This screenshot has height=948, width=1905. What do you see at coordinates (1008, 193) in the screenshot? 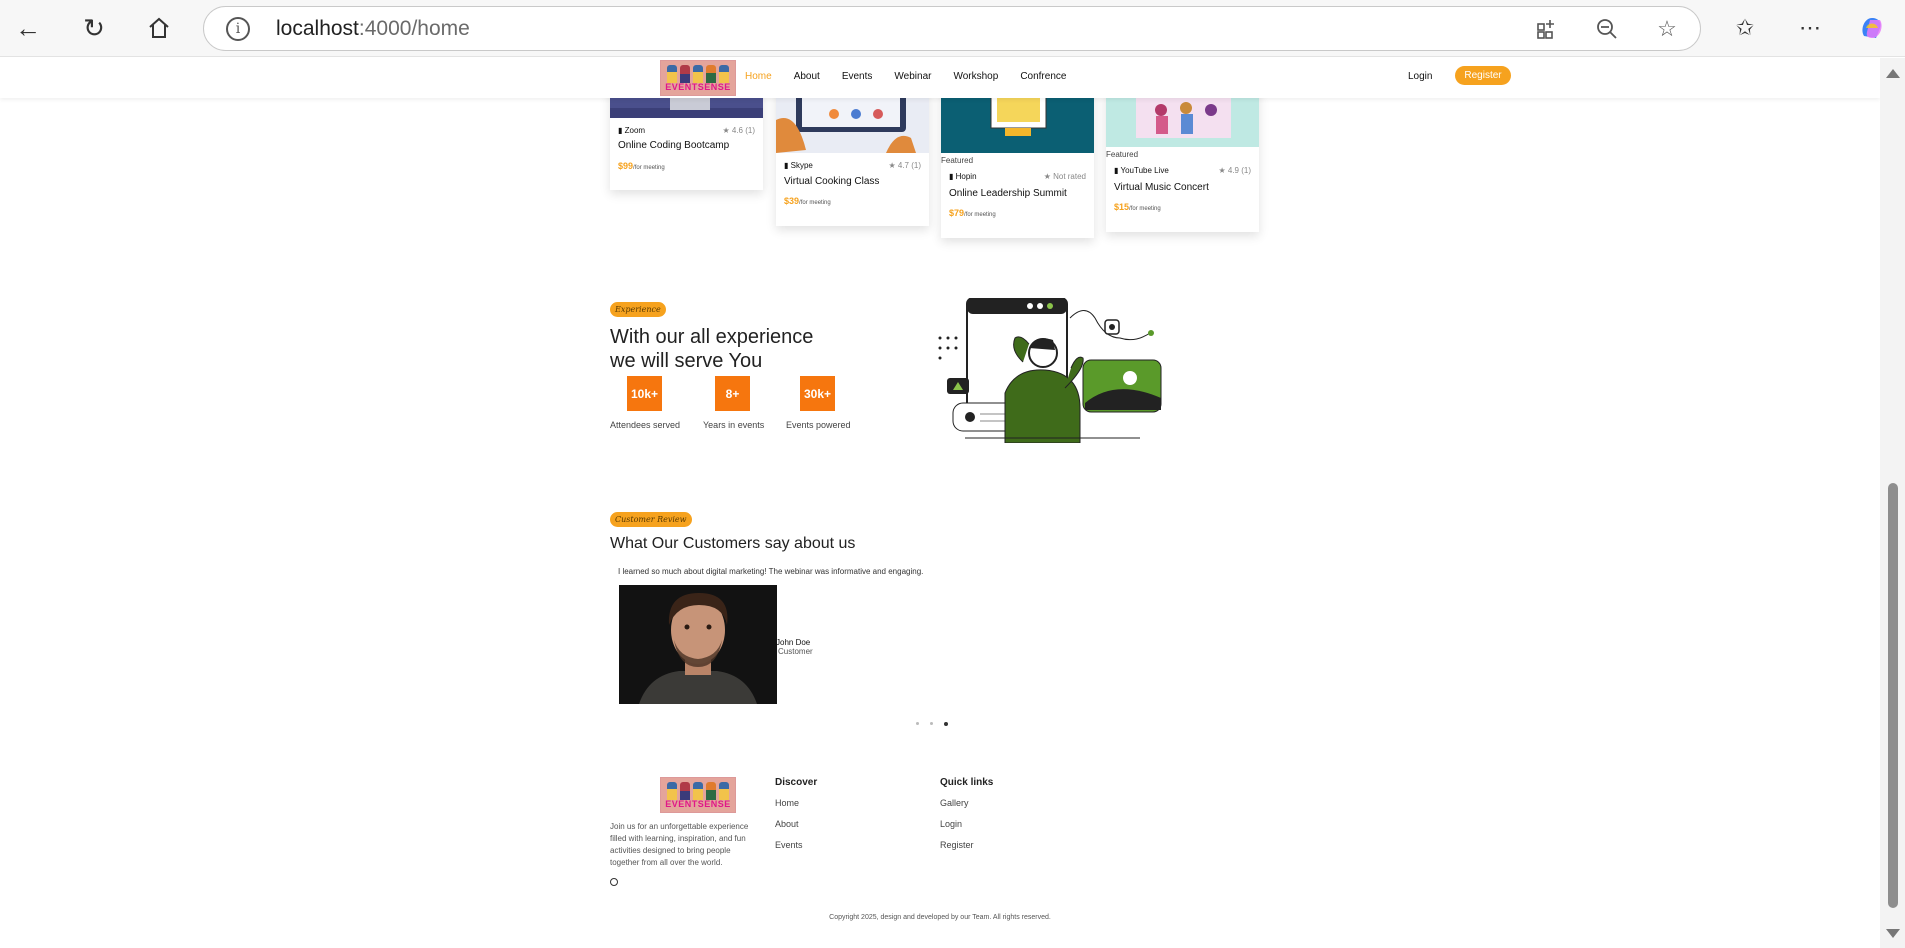
I see `event-title: Online Leadership Summit` at bounding box center [1008, 193].